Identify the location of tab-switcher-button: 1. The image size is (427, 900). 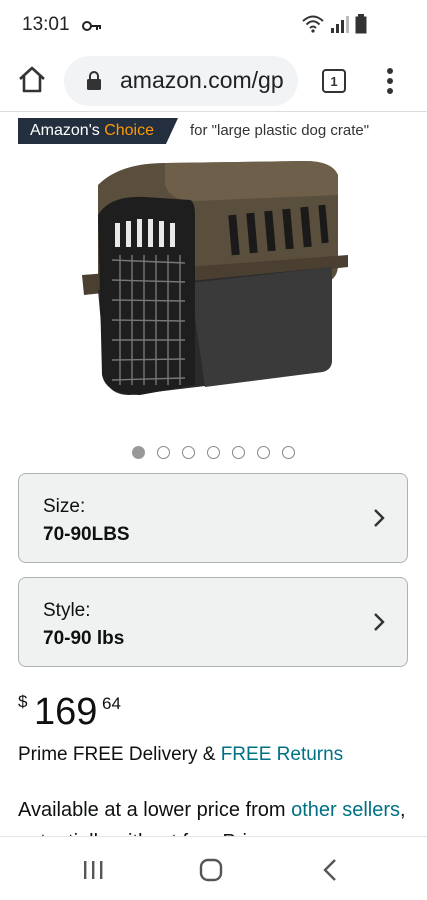
(334, 81).